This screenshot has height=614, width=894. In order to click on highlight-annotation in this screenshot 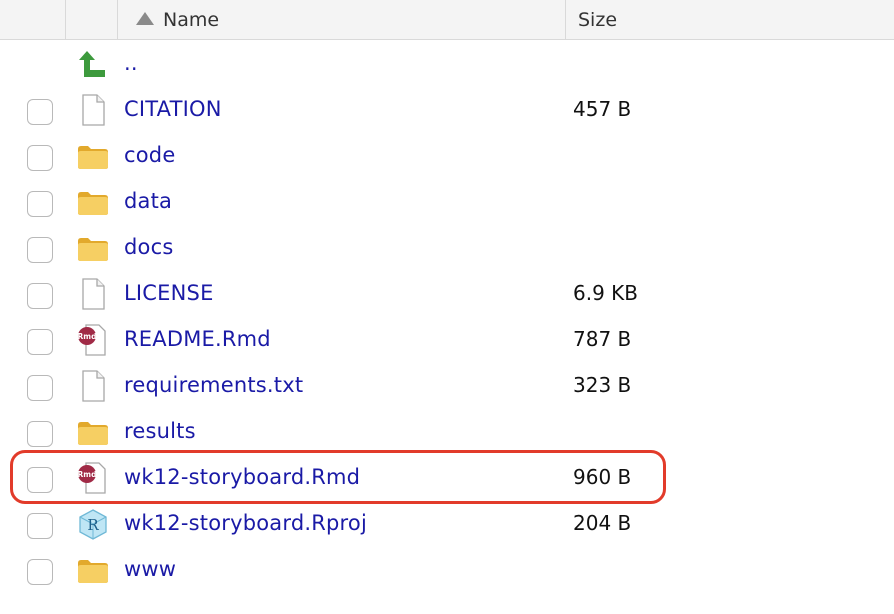, I will do `click(338, 477)`.